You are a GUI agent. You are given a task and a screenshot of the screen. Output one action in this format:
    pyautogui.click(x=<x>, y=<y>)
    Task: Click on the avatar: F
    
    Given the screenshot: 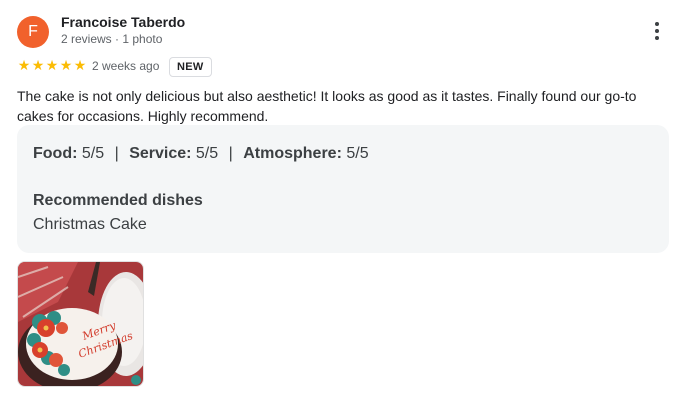 What is the action you would take?
    pyautogui.click(x=33, y=32)
    